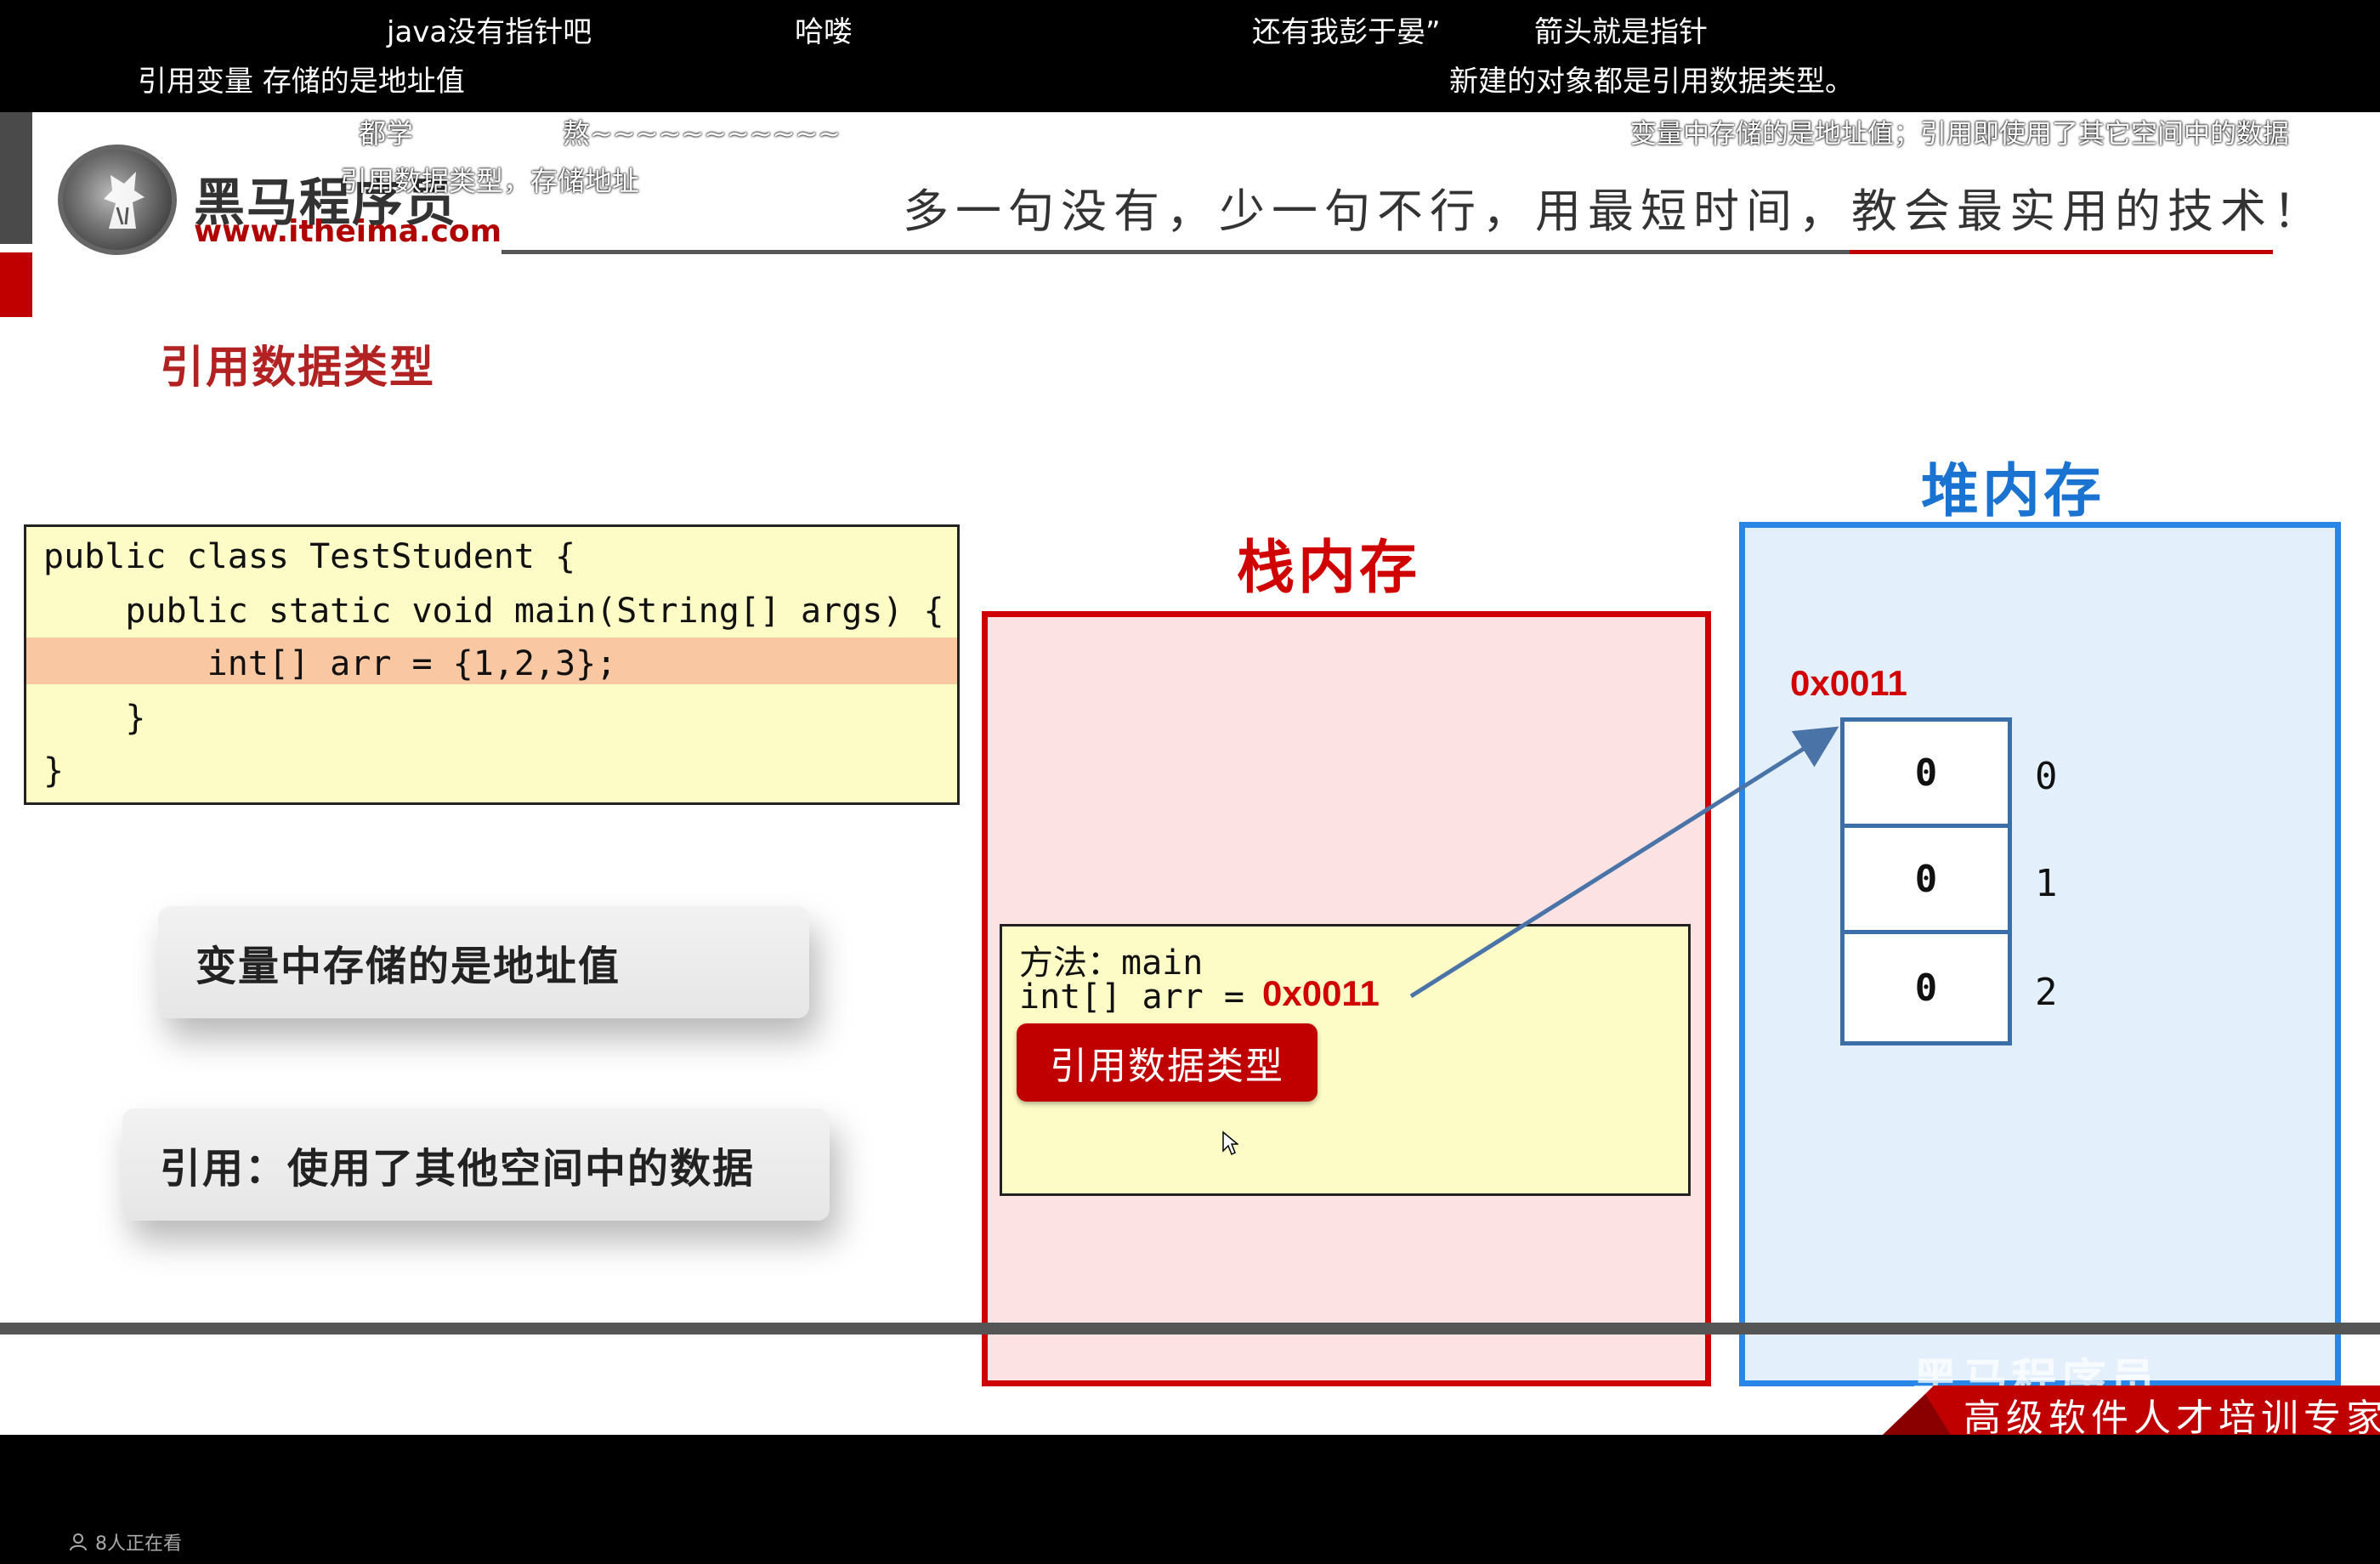  I want to click on heap-memory-title: 堆内存, so click(2013, 491).